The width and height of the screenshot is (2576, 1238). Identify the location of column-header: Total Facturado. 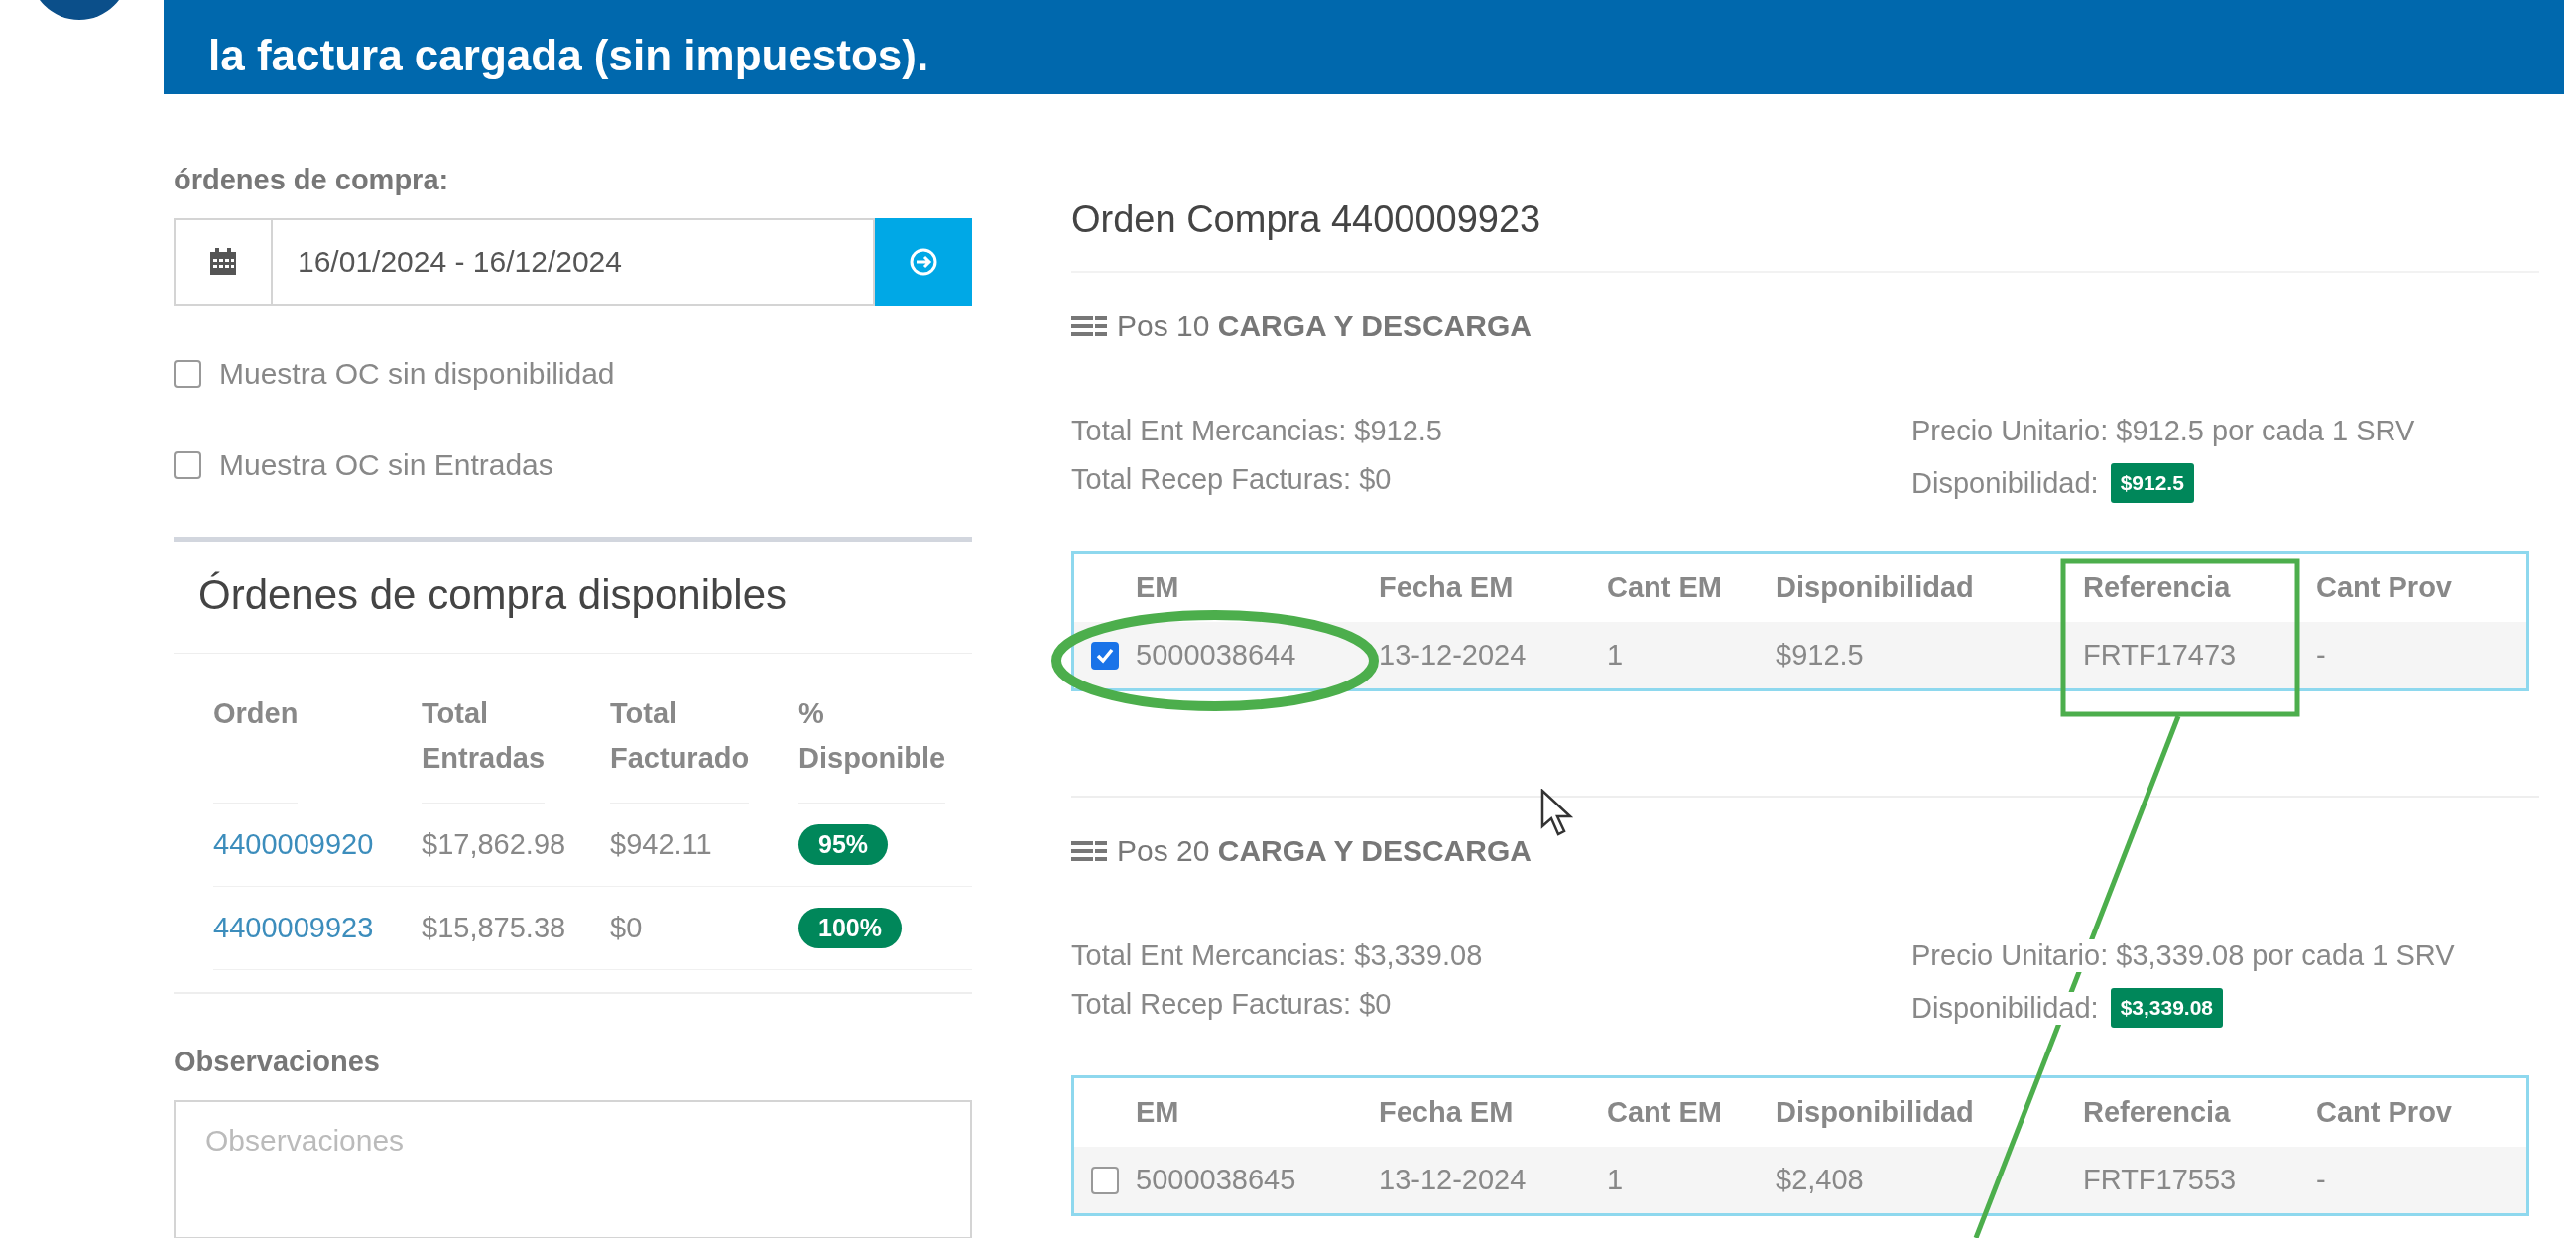
(680, 748).